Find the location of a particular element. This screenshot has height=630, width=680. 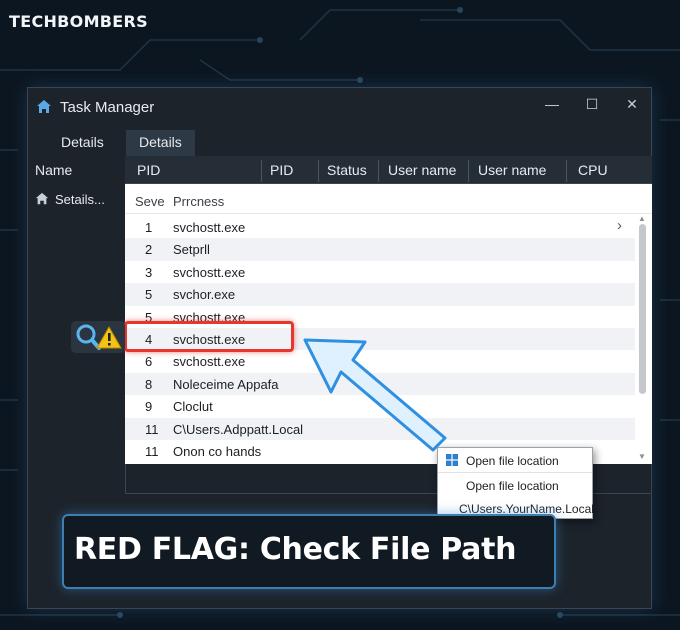

row-process-name: Setprll is located at coordinates (191, 250).